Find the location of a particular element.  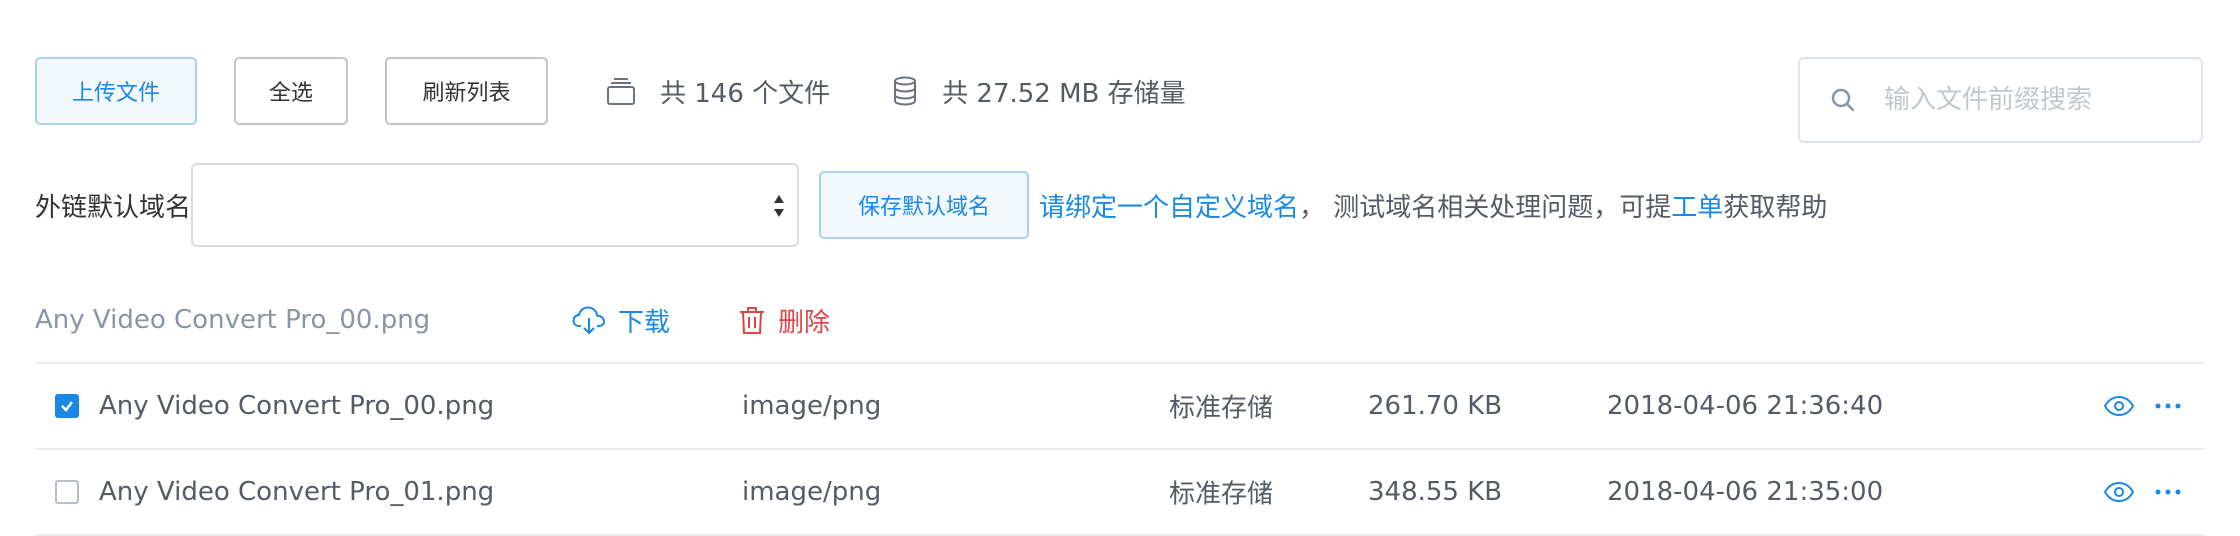

refresh-button: 刷新列表 is located at coordinates (466, 91).